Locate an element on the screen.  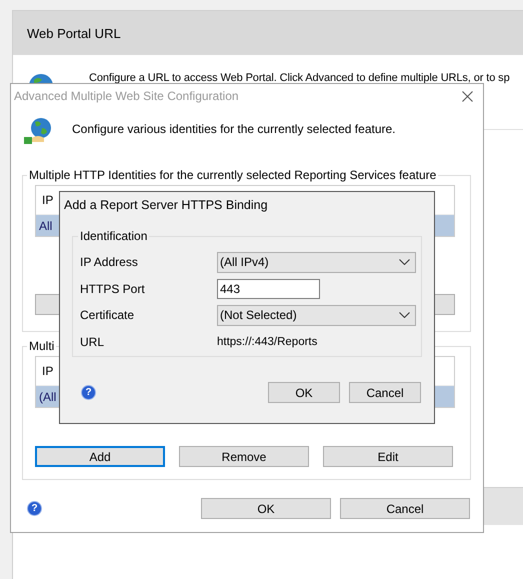
group-label: Multiple HTTP Identities for the currently selected Reporting Services feature is located at coordinates (233, 175).